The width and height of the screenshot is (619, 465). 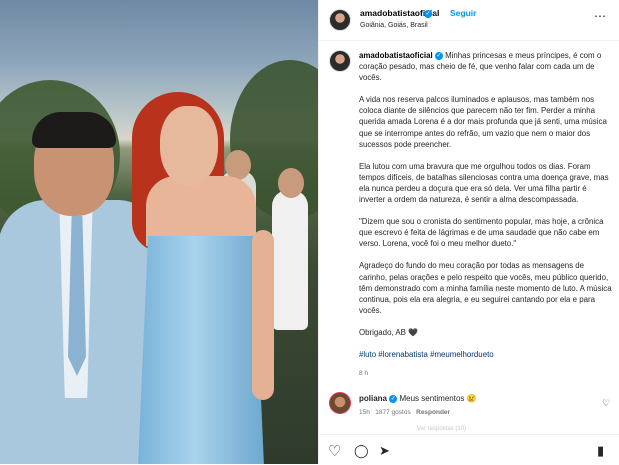 What do you see at coordinates (363, 373) in the screenshot?
I see `post-timestamp: 8 h` at bounding box center [363, 373].